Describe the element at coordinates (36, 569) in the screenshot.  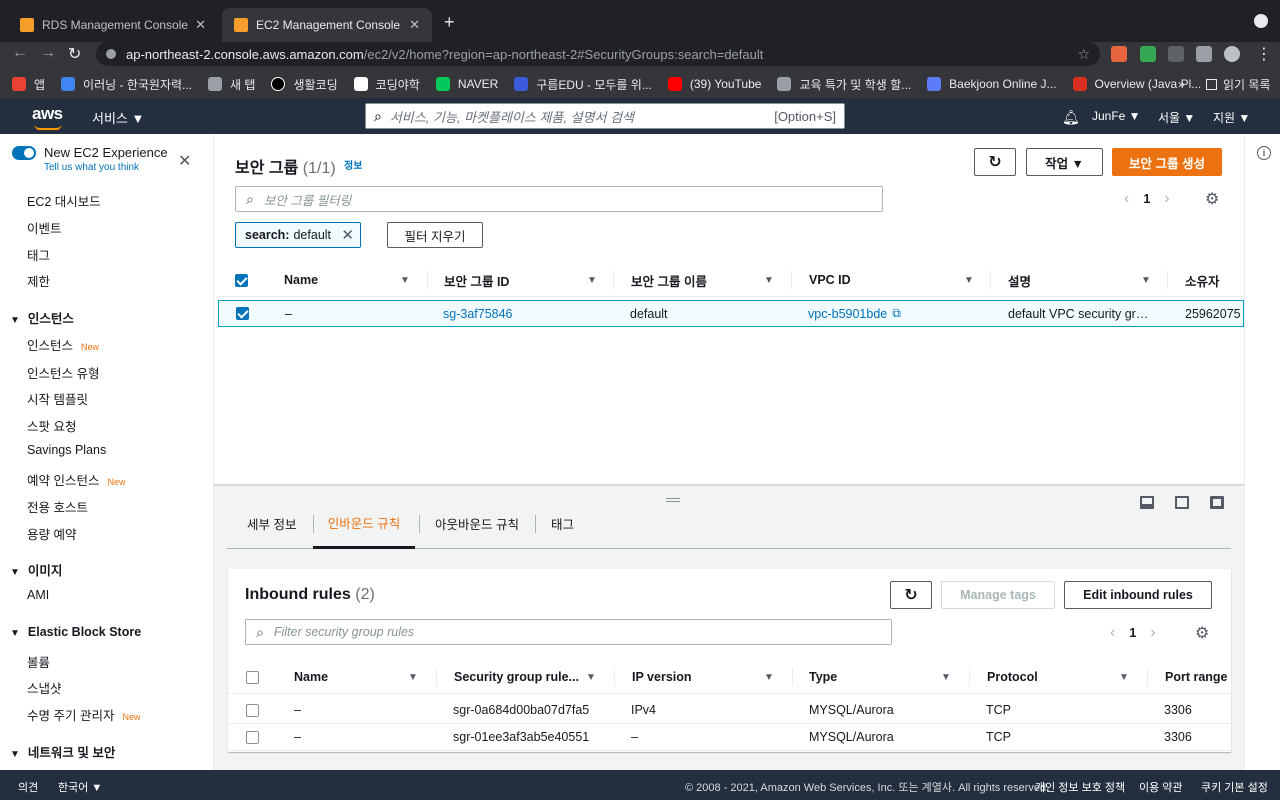
I see `sidebar-section-images: ▼ 이미지` at that location.